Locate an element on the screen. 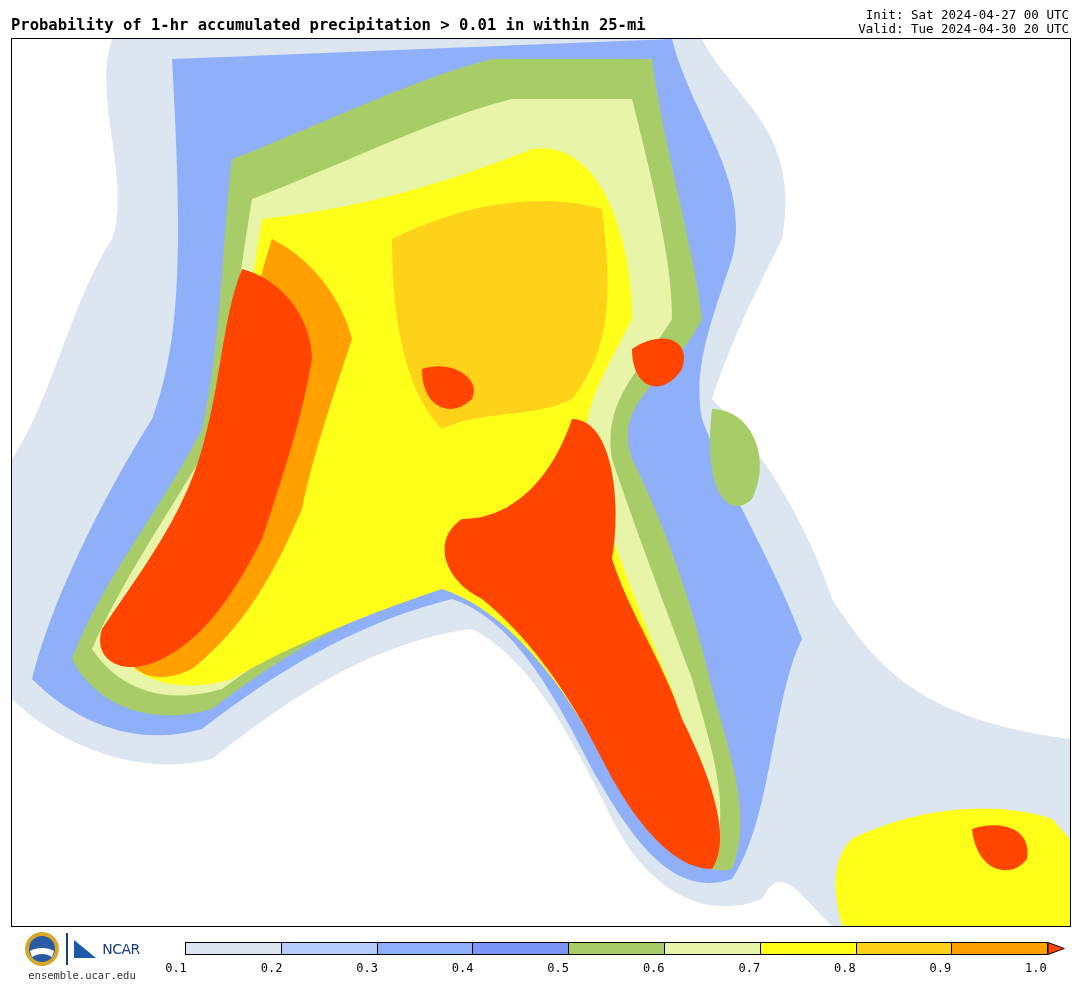  scale-tick-label: 0.5 is located at coordinates (558, 968).